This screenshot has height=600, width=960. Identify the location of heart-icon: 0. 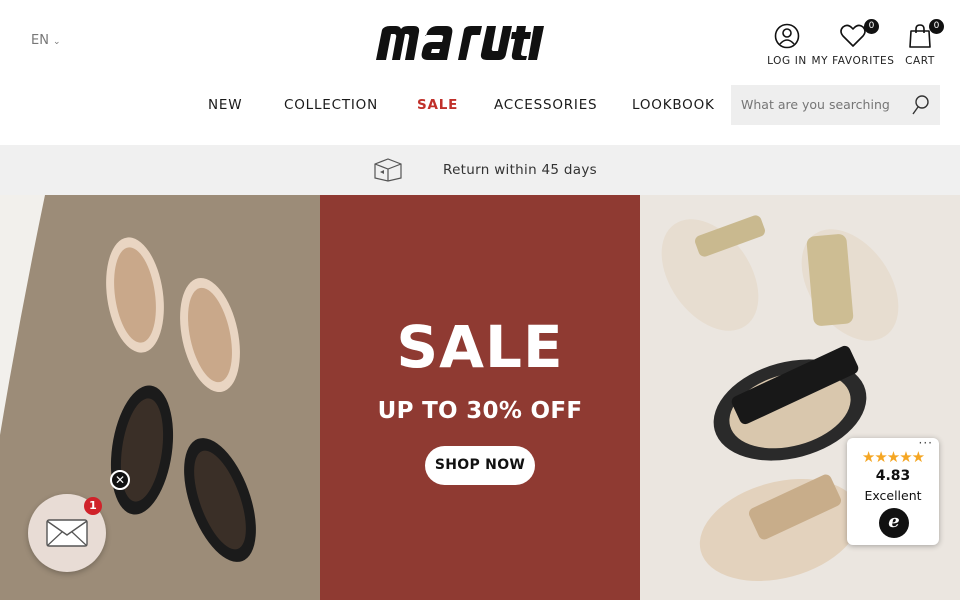
(859, 34).